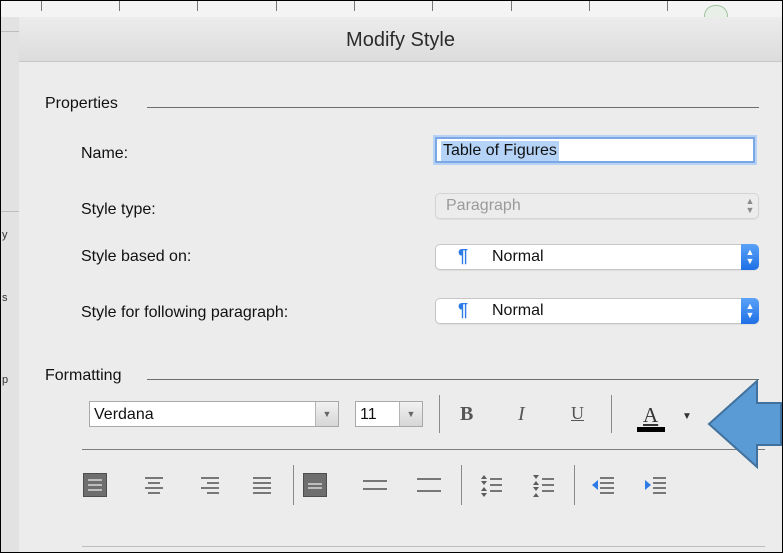 The image size is (783, 553). Describe the element at coordinates (136, 256) in the screenshot. I see `style-based-on-label: Style based on:` at that location.